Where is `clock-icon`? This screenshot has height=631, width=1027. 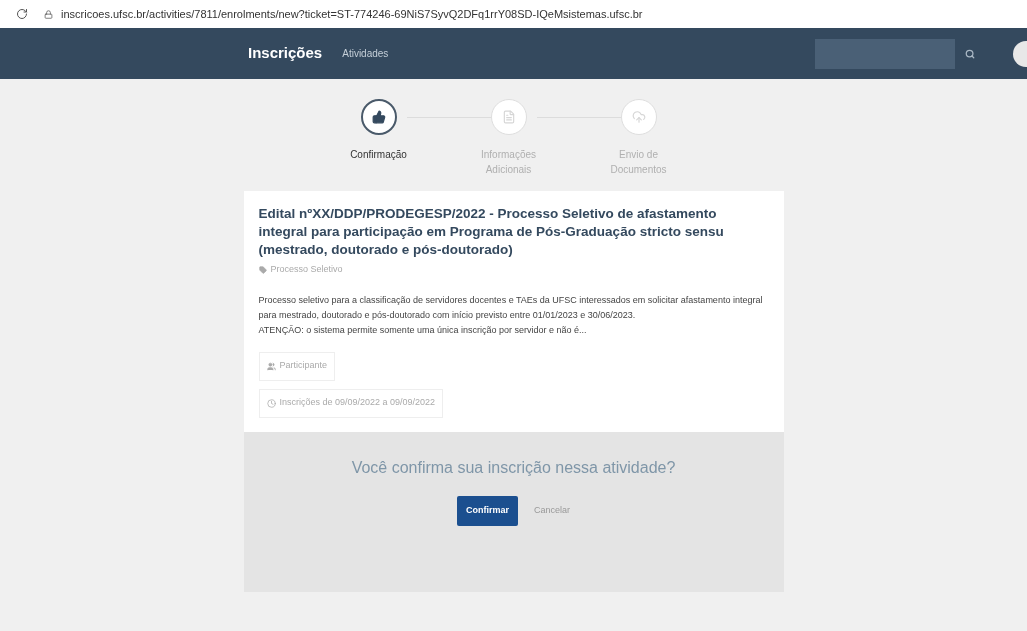
clock-icon is located at coordinates (271, 403).